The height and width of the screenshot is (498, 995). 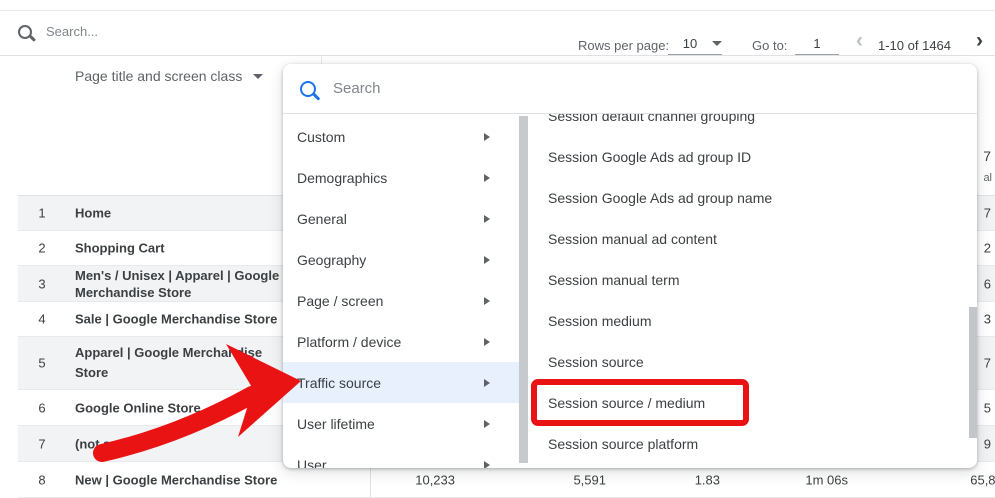 What do you see at coordinates (987, 178) in the screenshot?
I see `totals-percent-tail: al` at bounding box center [987, 178].